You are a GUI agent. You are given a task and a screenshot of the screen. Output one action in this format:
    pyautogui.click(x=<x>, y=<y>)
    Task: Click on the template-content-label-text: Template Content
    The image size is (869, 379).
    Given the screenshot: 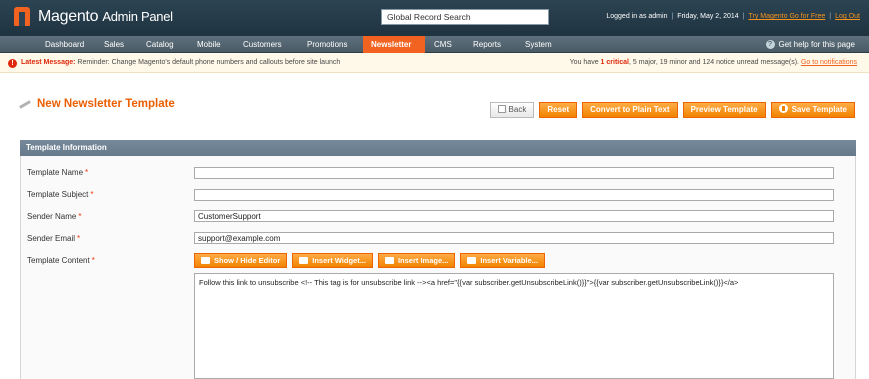 What is the action you would take?
    pyautogui.click(x=58, y=260)
    